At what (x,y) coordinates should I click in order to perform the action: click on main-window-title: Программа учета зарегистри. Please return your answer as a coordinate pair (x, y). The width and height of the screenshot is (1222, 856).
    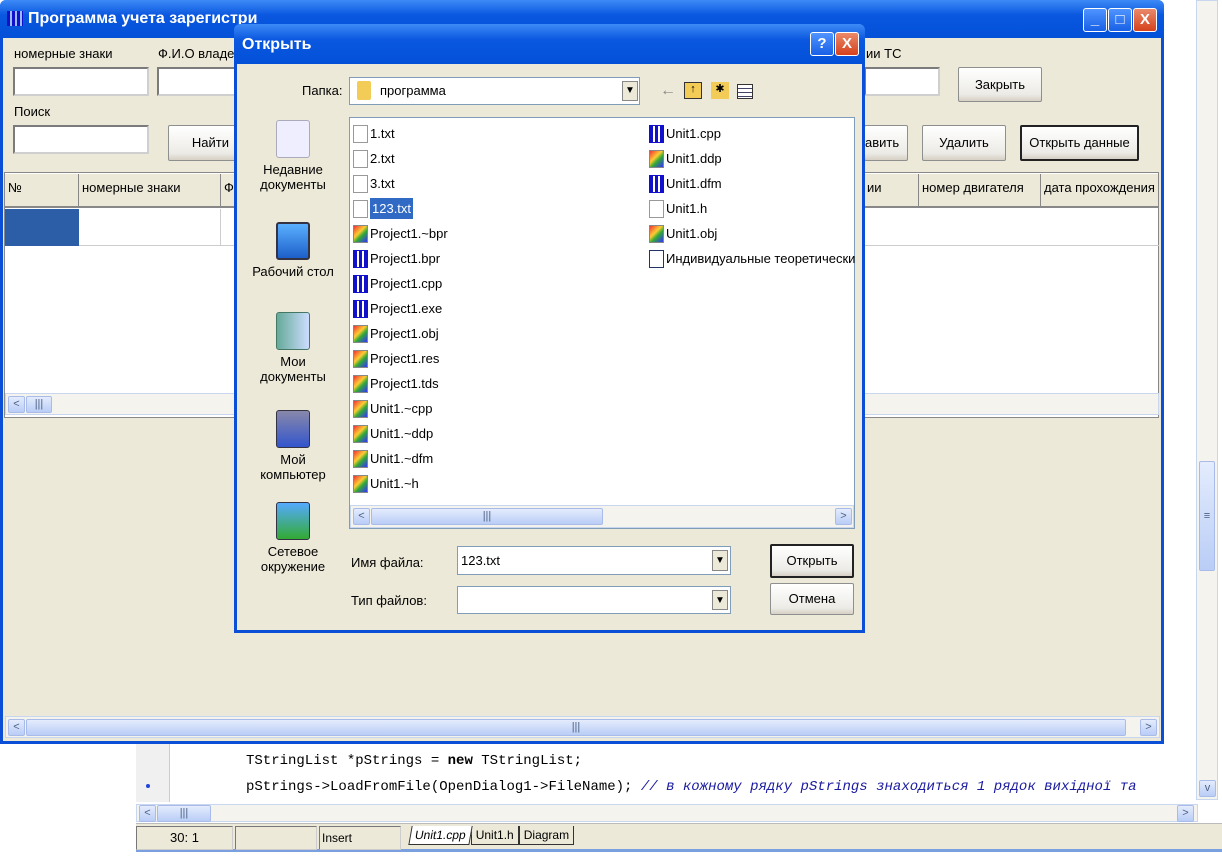
    Looking at the image, I should click on (143, 18).